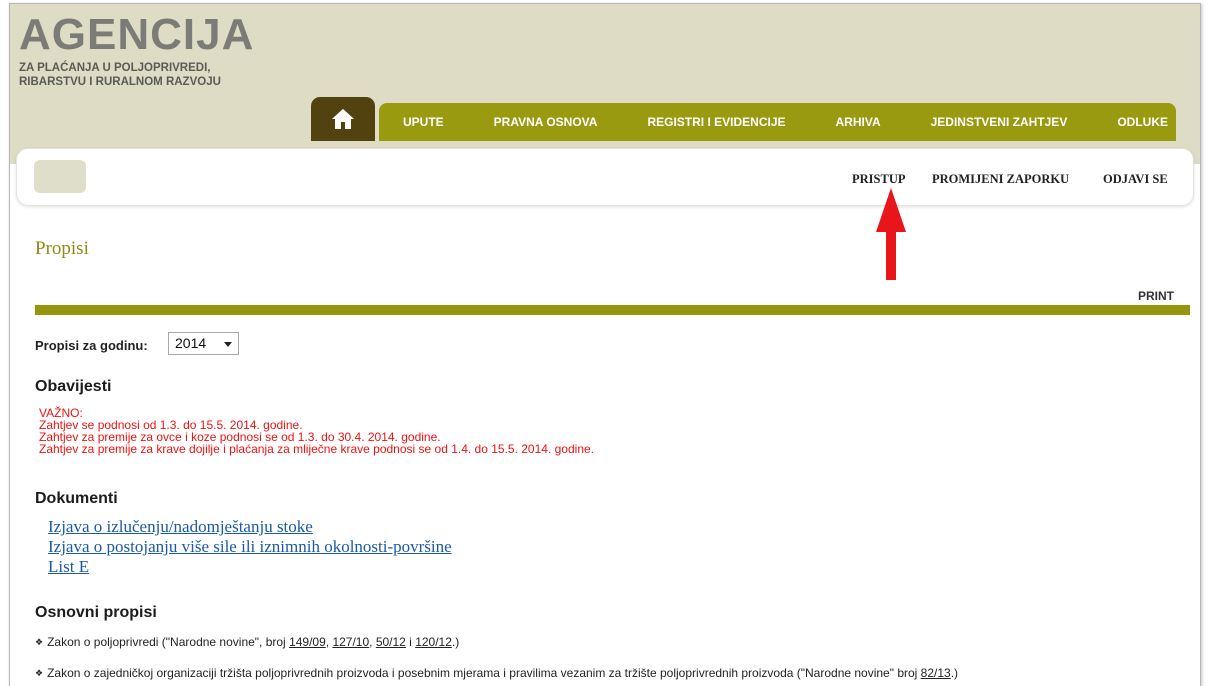 The image size is (1211, 686). Describe the element at coordinates (115, 68) in the screenshot. I see `logo-subtitle-line1: ZA PLAĆANJA U POLJOPRIVREDI,` at that location.